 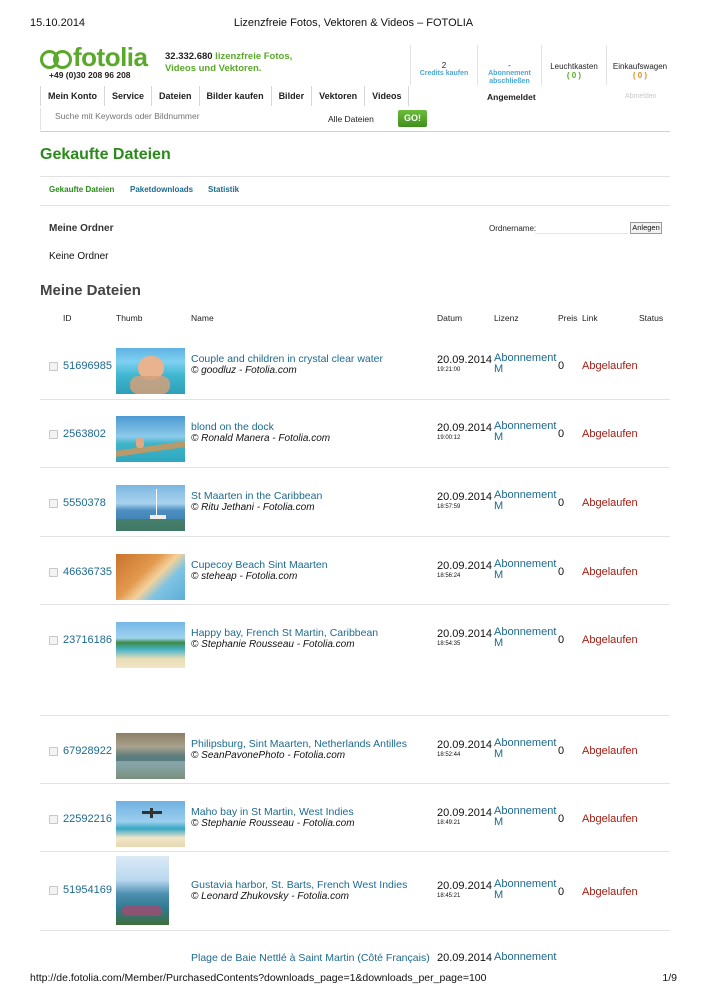 What do you see at coordinates (640, 66) in the screenshot?
I see `cart-label: Einkaufswagen` at bounding box center [640, 66].